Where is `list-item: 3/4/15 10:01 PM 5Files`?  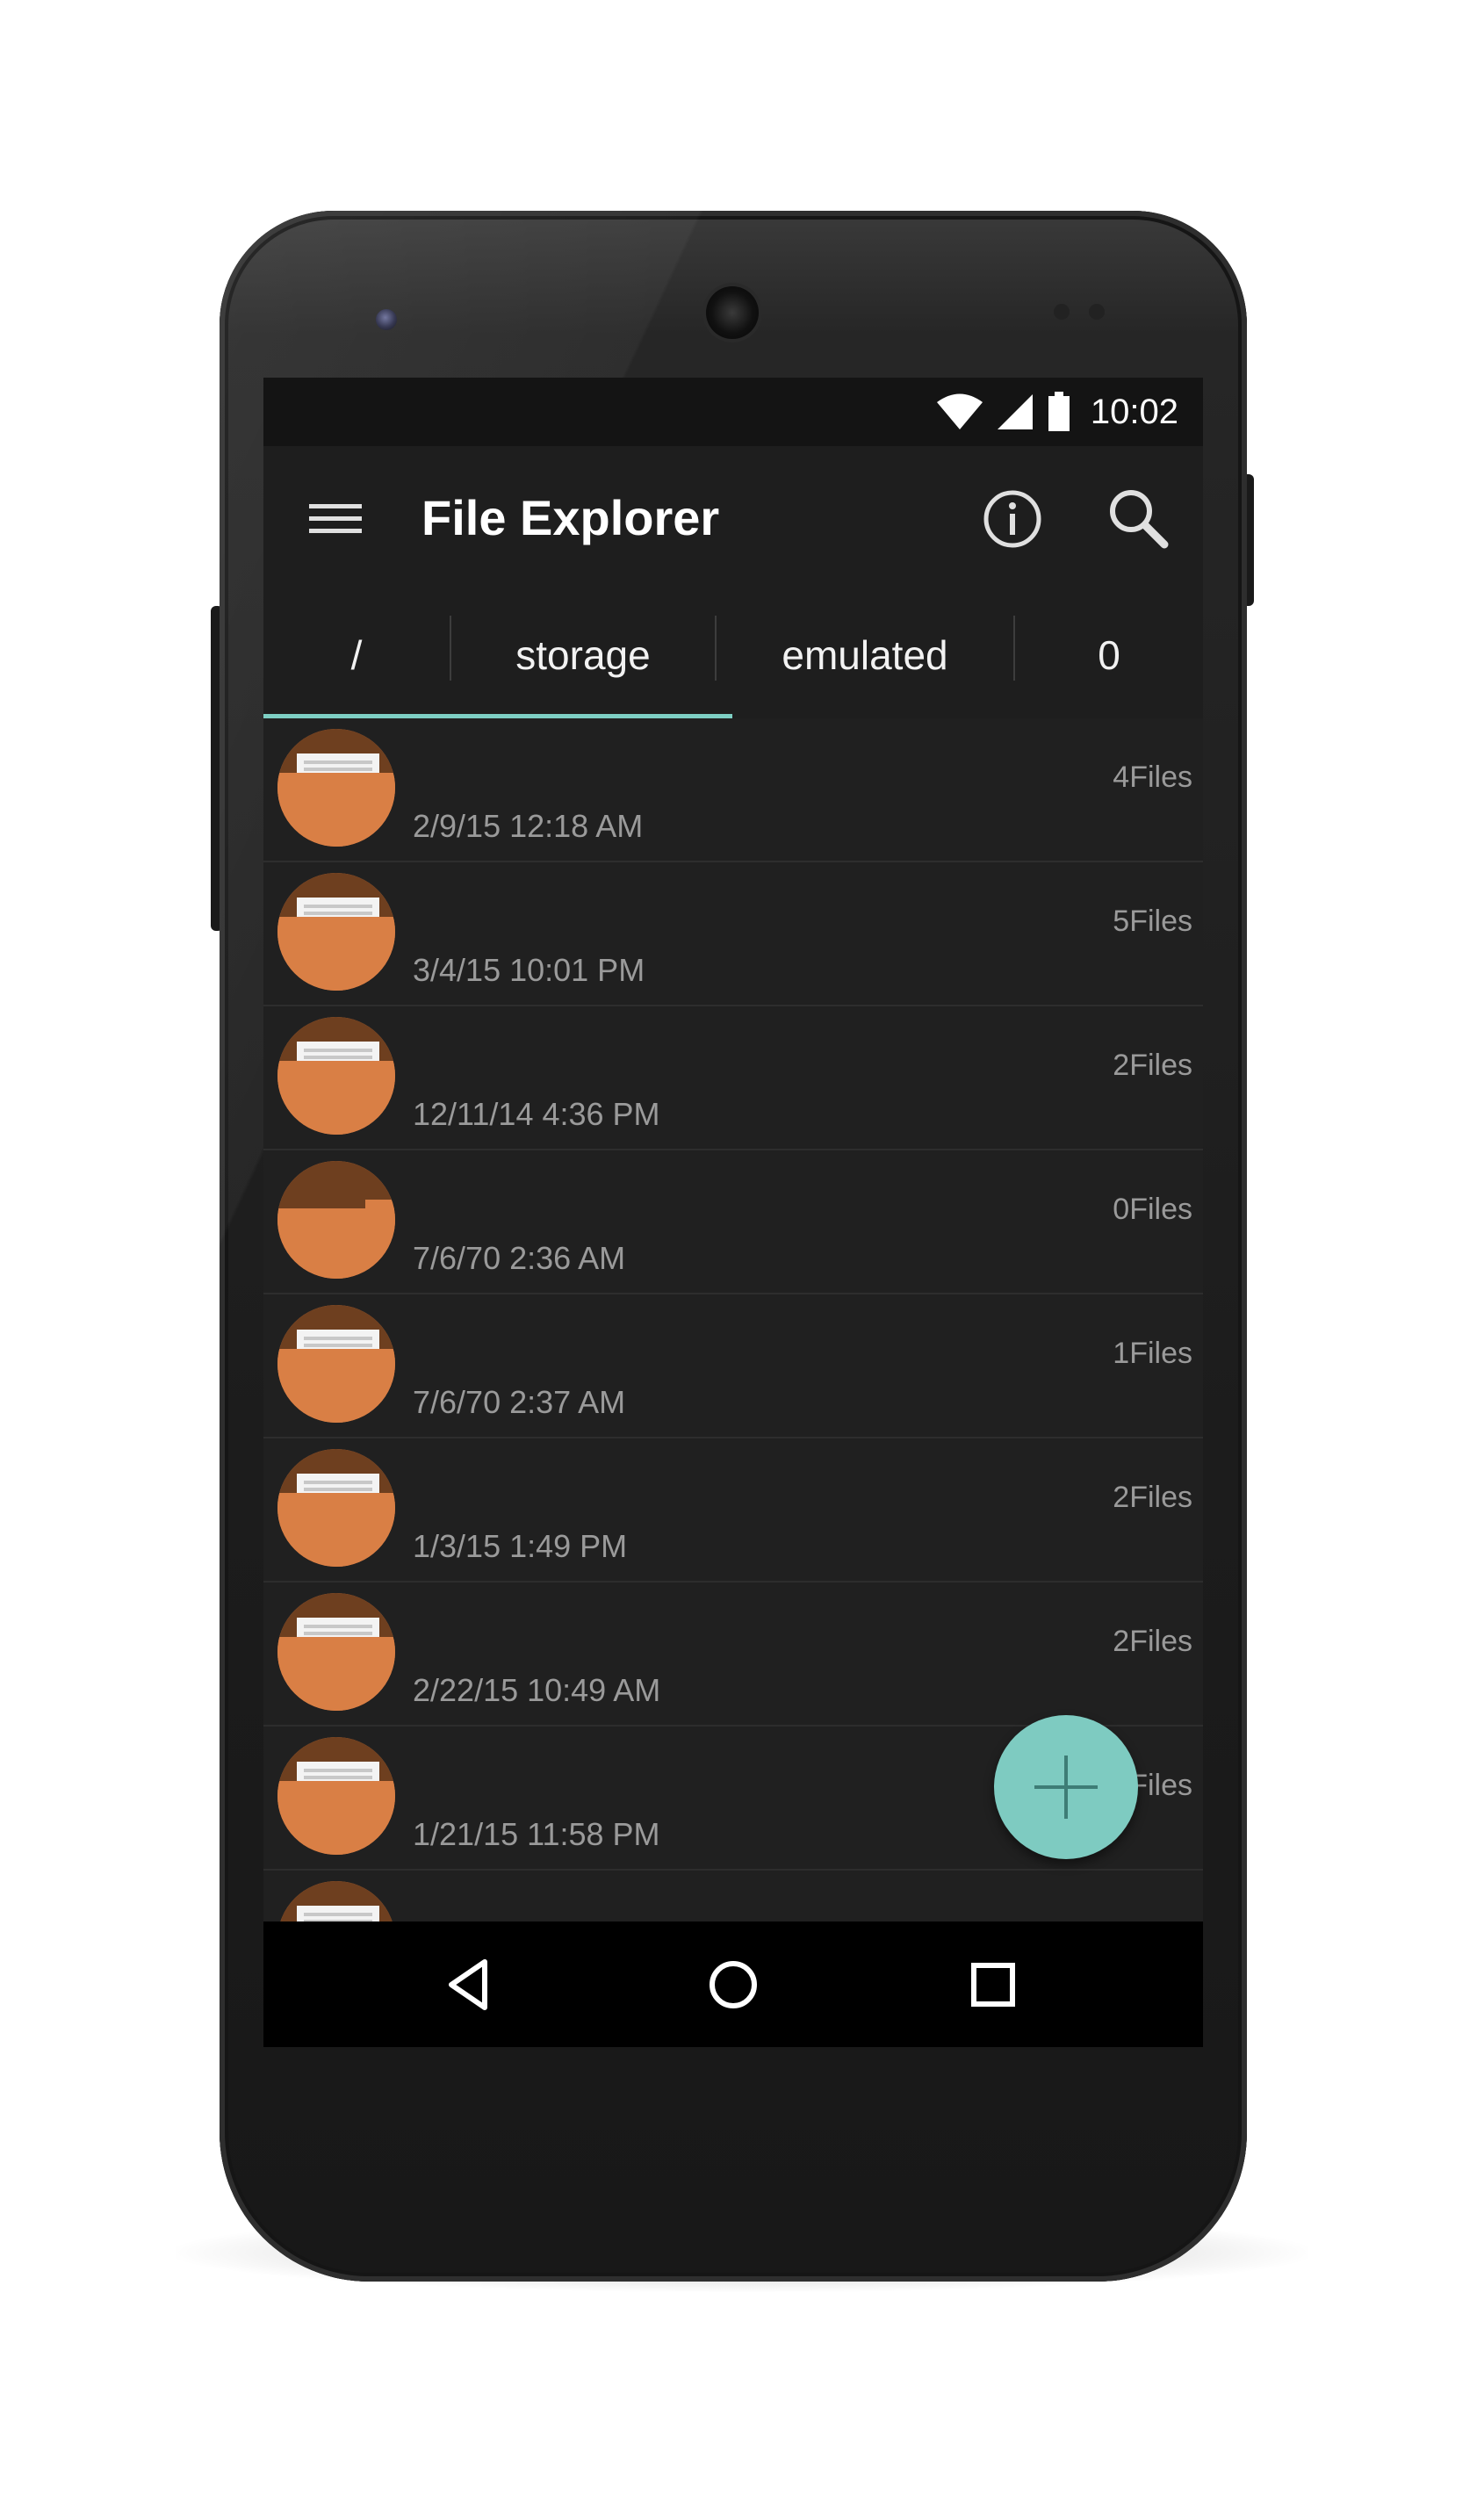 list-item: 3/4/15 10:01 PM 5Files is located at coordinates (733, 934).